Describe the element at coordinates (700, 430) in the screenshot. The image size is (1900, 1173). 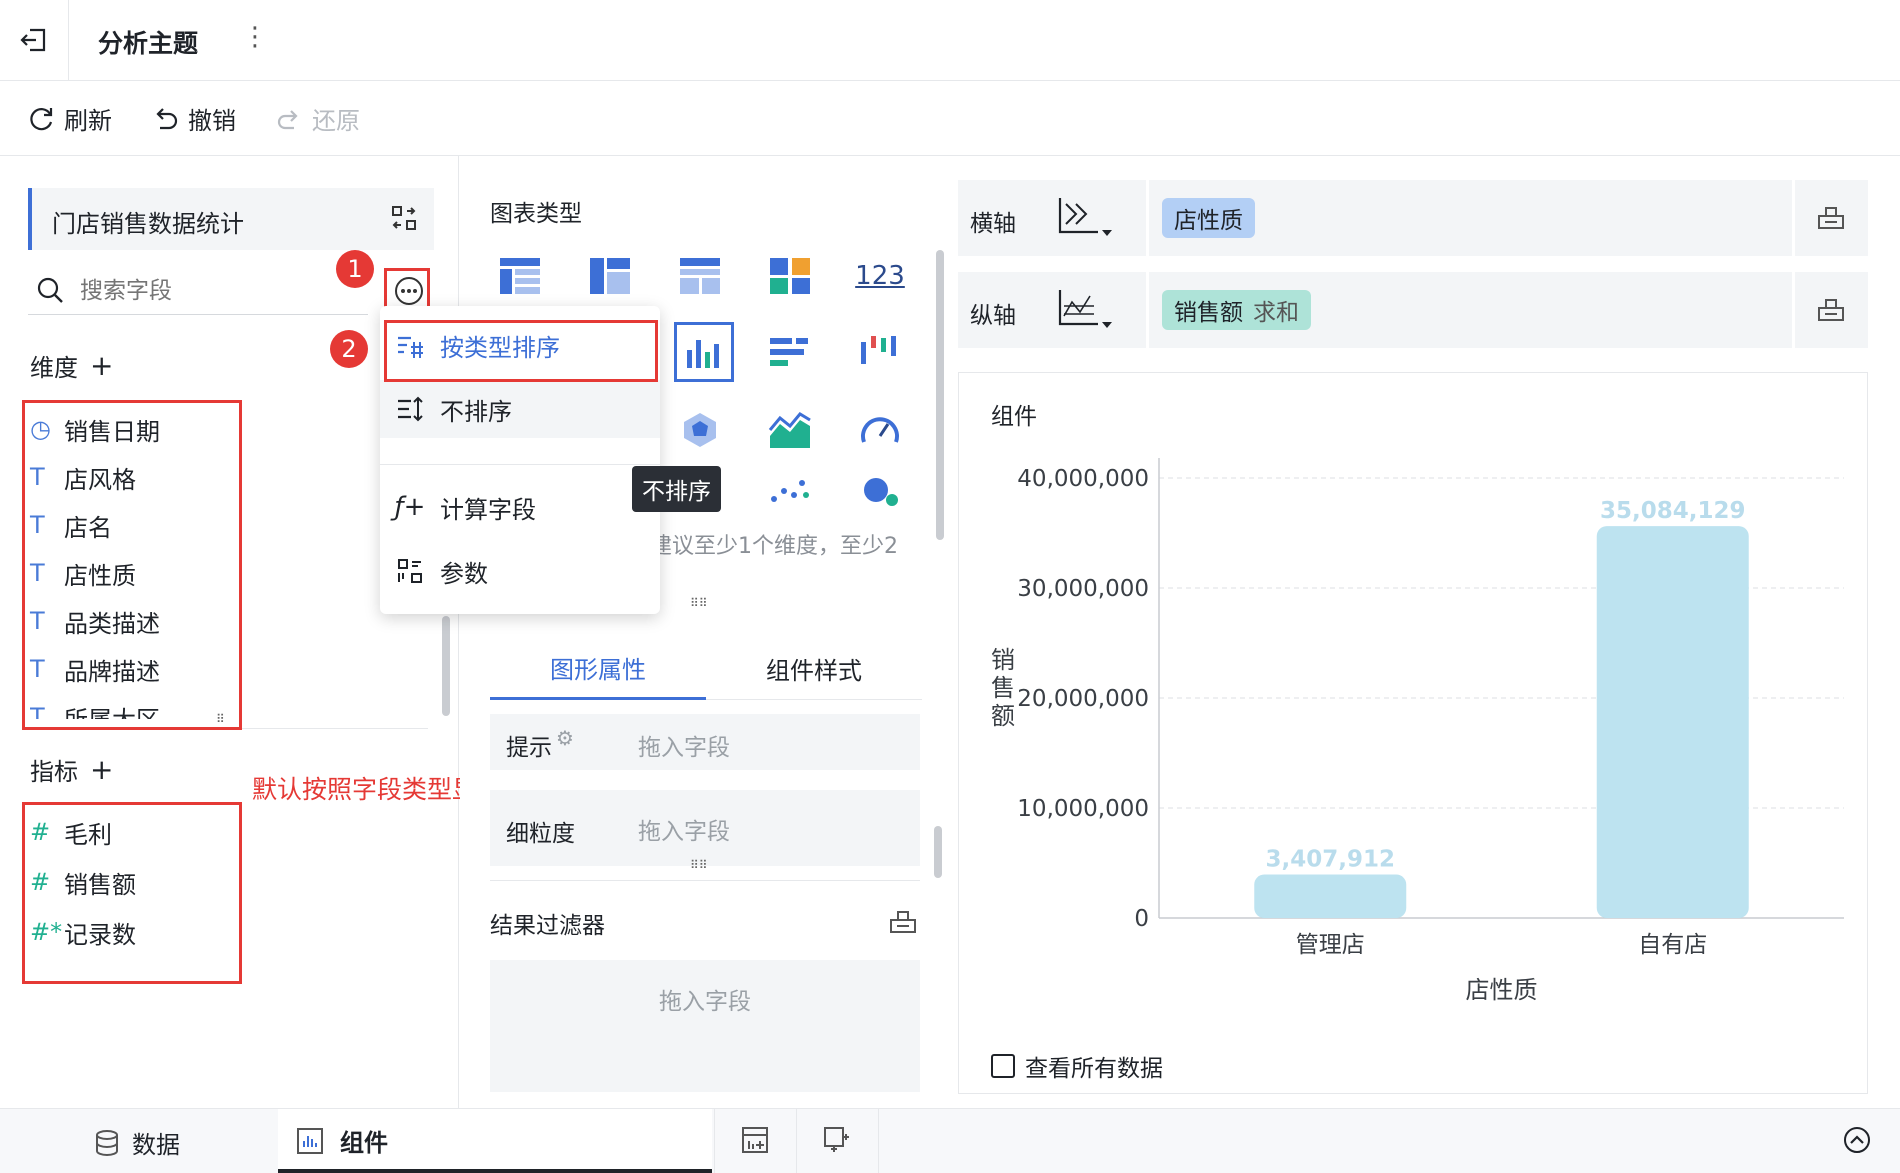
I see `map-chart-icon` at that location.